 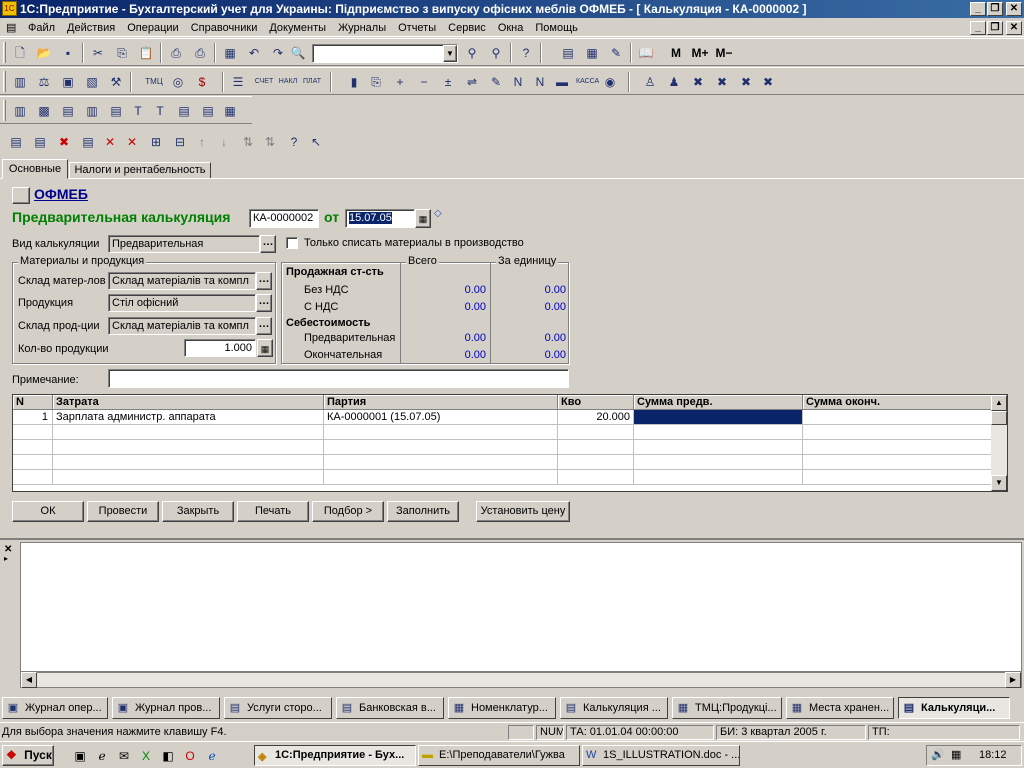 I want to click on doc-number-field: КА-0000002, so click(x=284, y=218).